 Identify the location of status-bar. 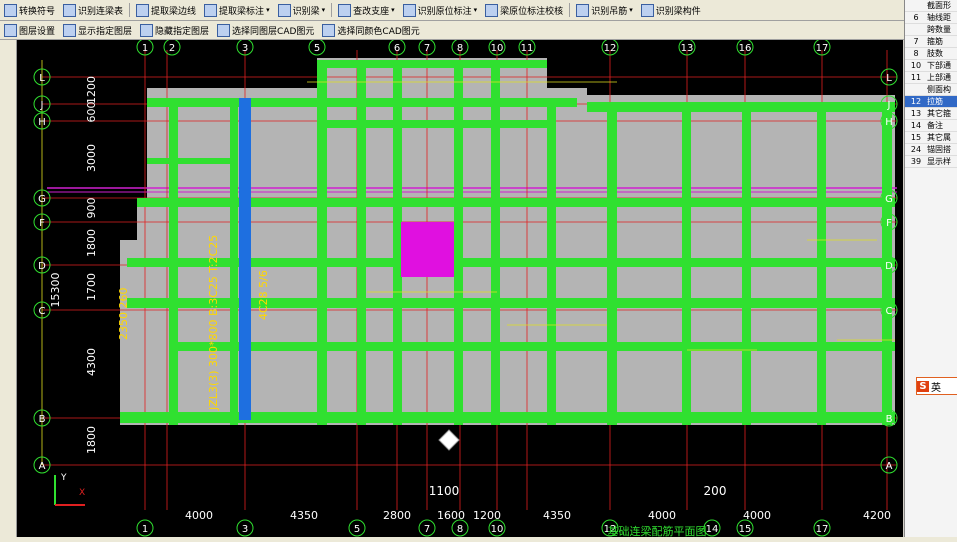
(478, 539).